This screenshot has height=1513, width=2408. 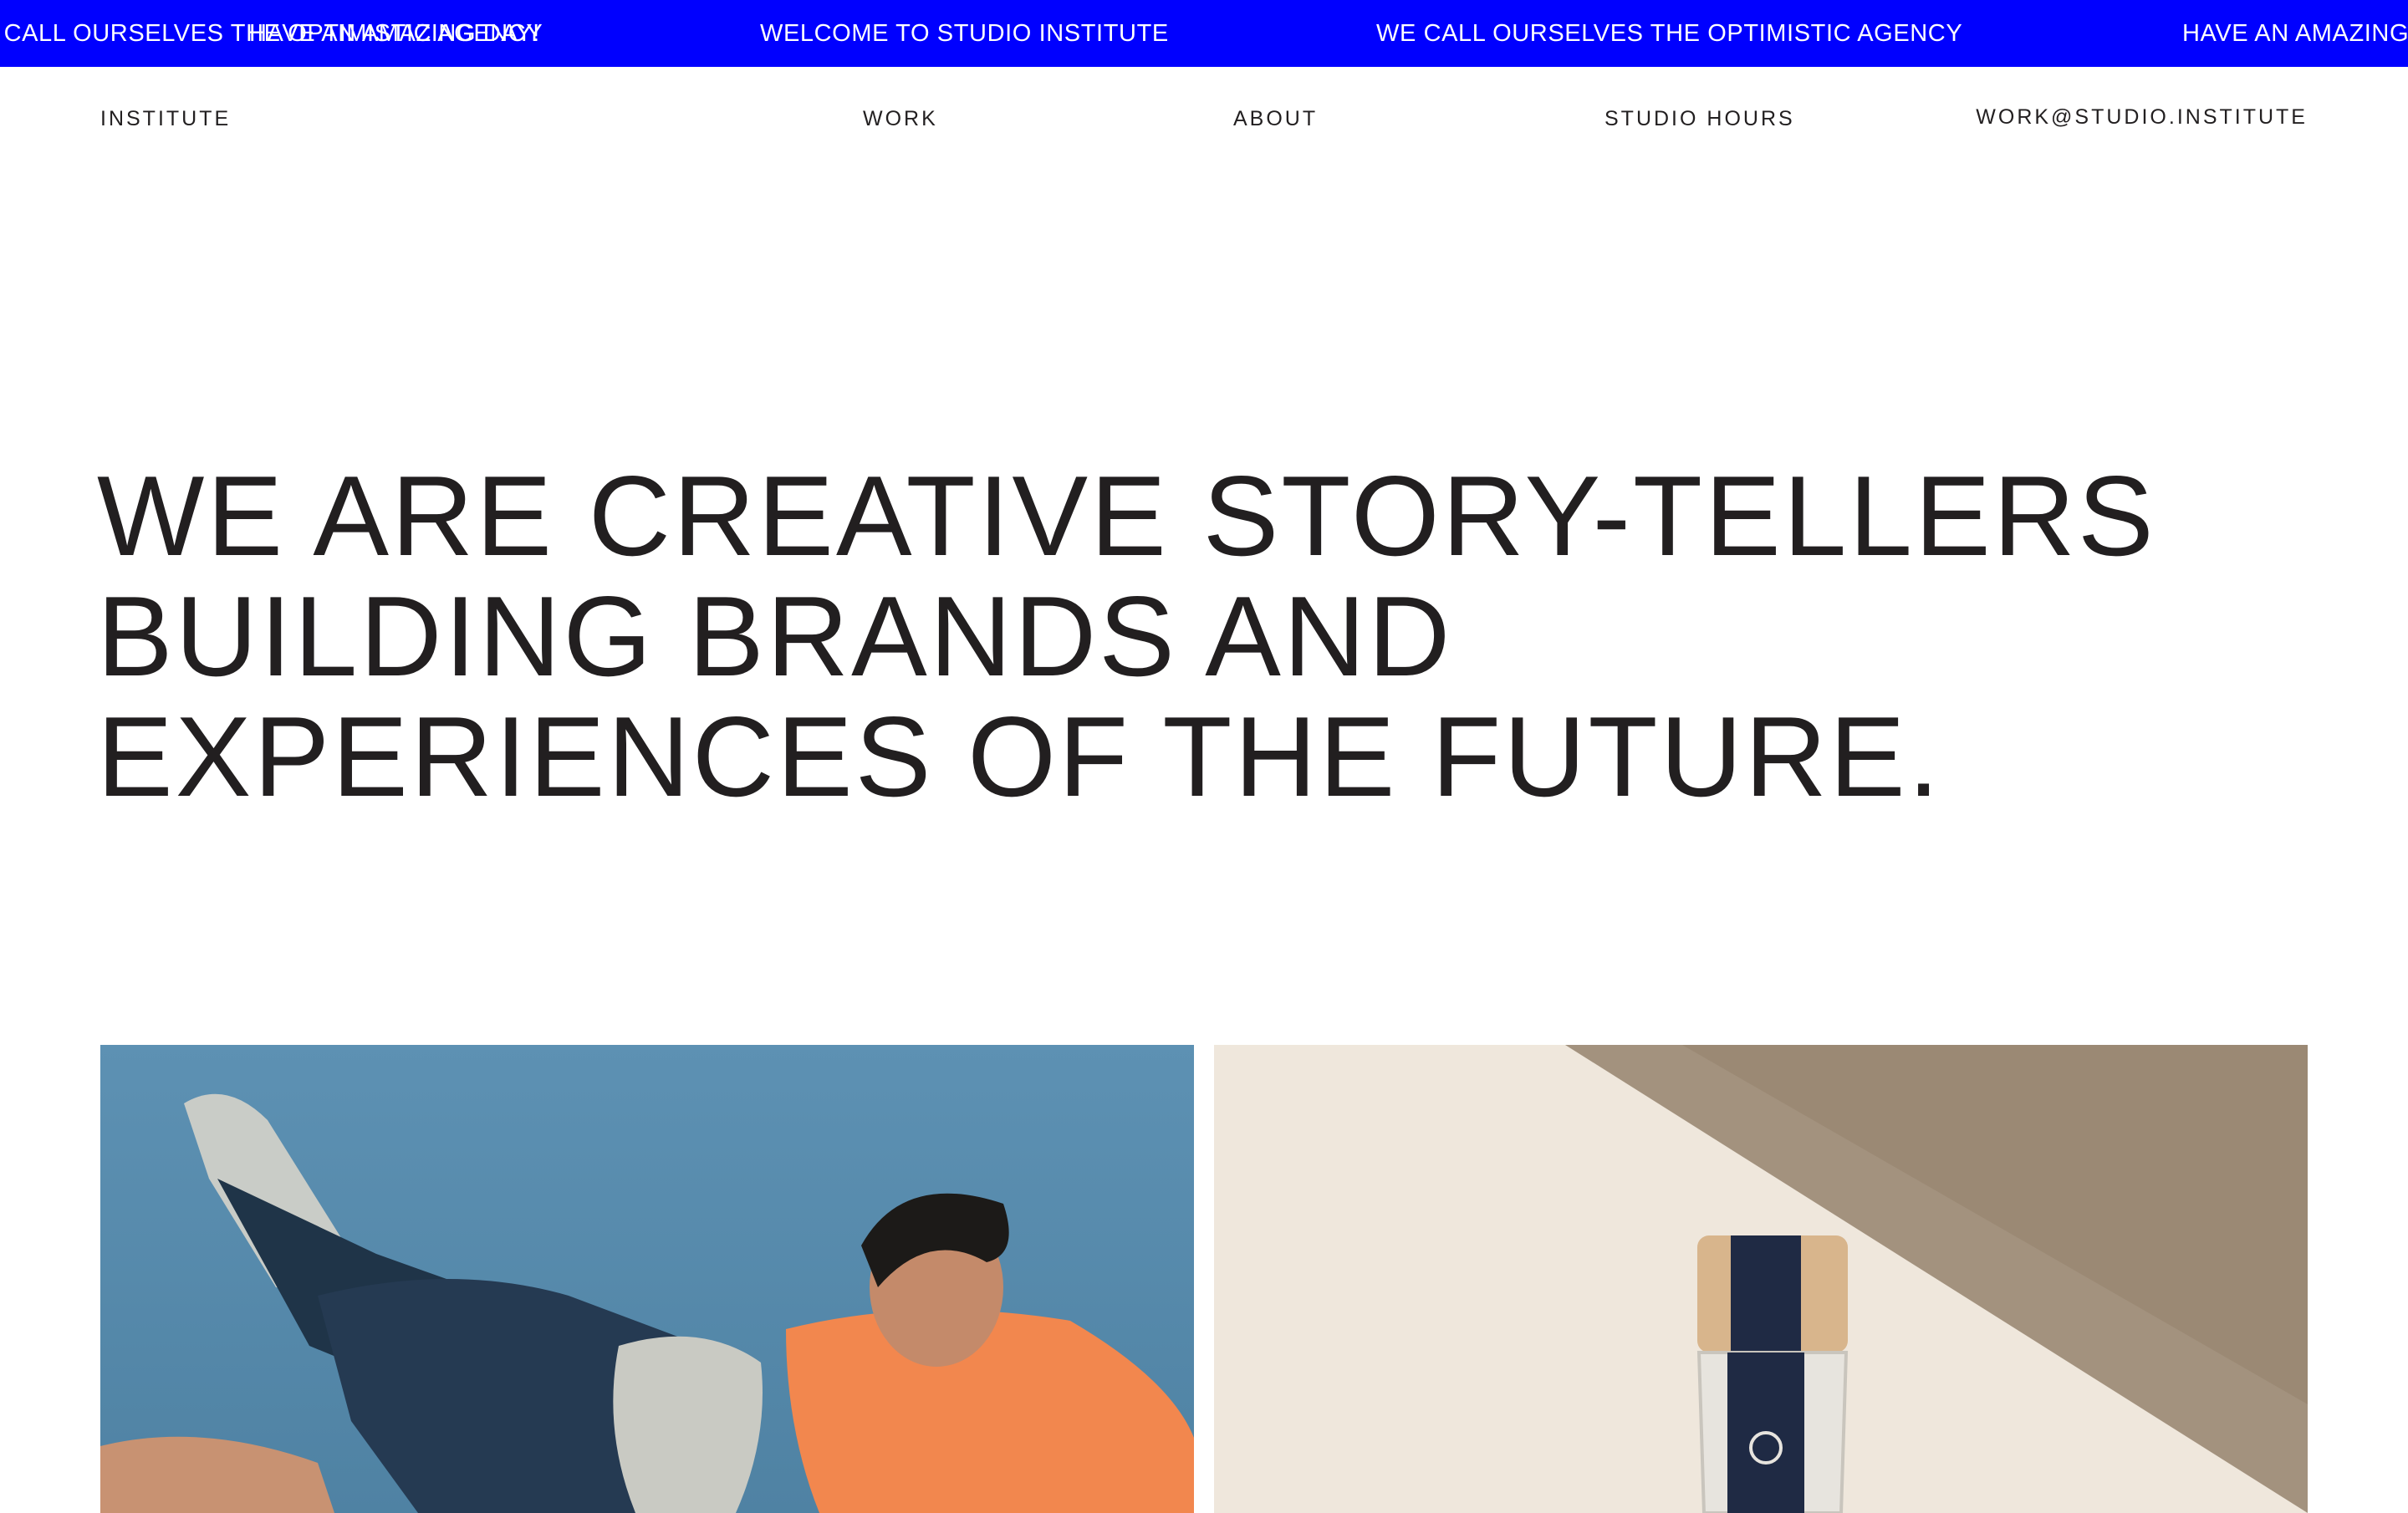 I want to click on glass-bottle-photo, so click(x=1761, y=1279).